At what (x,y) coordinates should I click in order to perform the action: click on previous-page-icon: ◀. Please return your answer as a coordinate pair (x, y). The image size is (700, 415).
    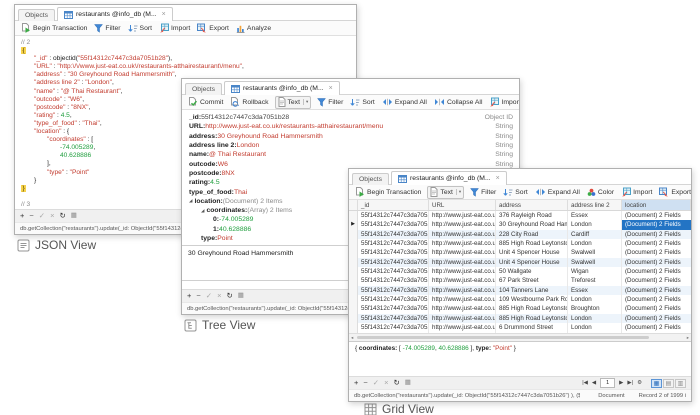
    Looking at the image, I should click on (594, 383).